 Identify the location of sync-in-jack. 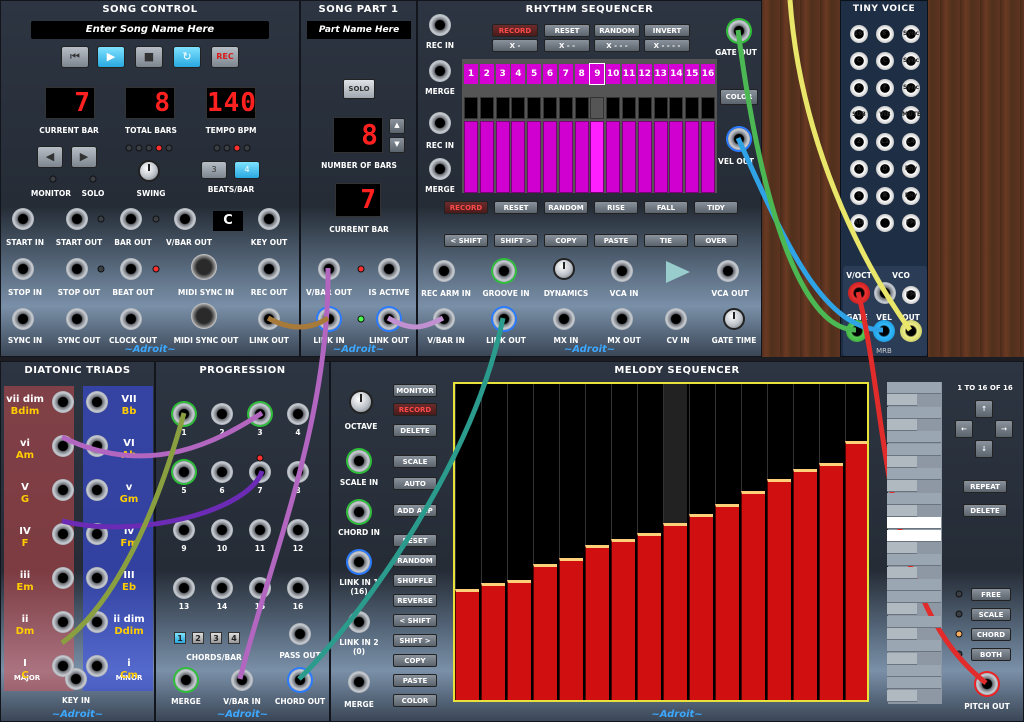
(23, 319).